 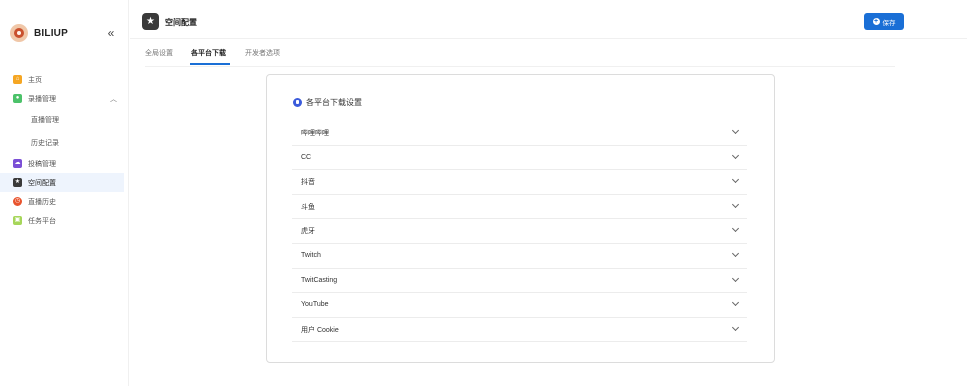 I want to click on sidebar-subitem-live: 直播管理, so click(x=64, y=119).